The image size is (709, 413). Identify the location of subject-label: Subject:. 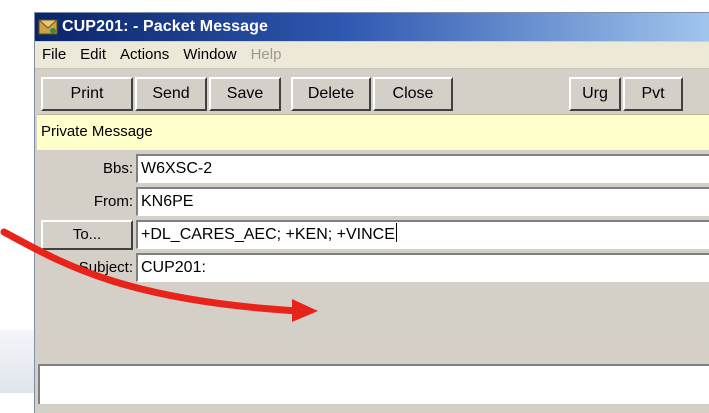
(105, 267).